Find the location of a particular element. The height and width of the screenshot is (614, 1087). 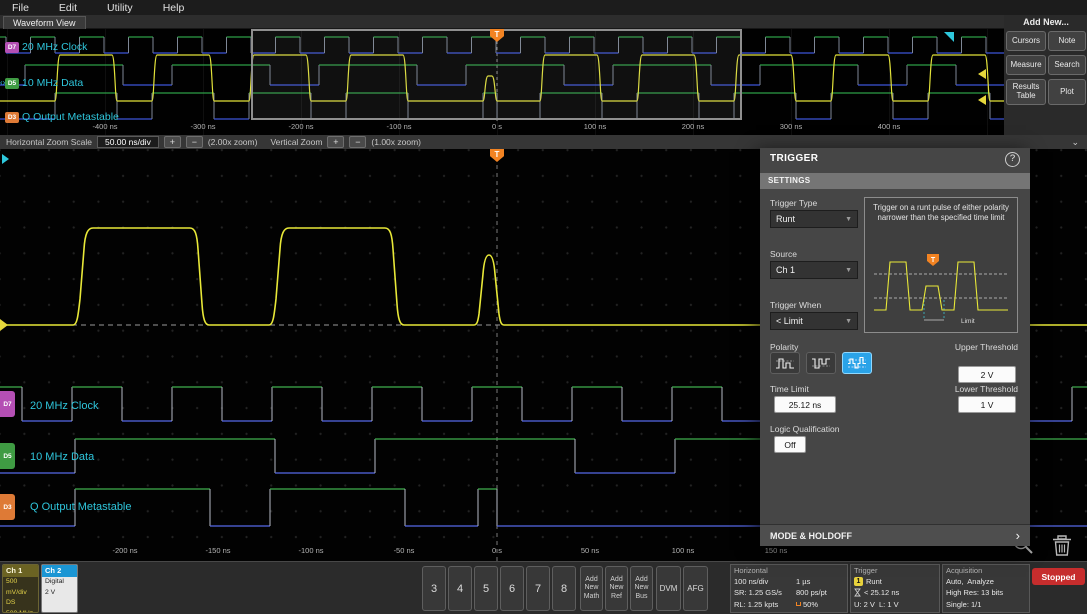

menu-edit: Edit is located at coordinates (68, 8).